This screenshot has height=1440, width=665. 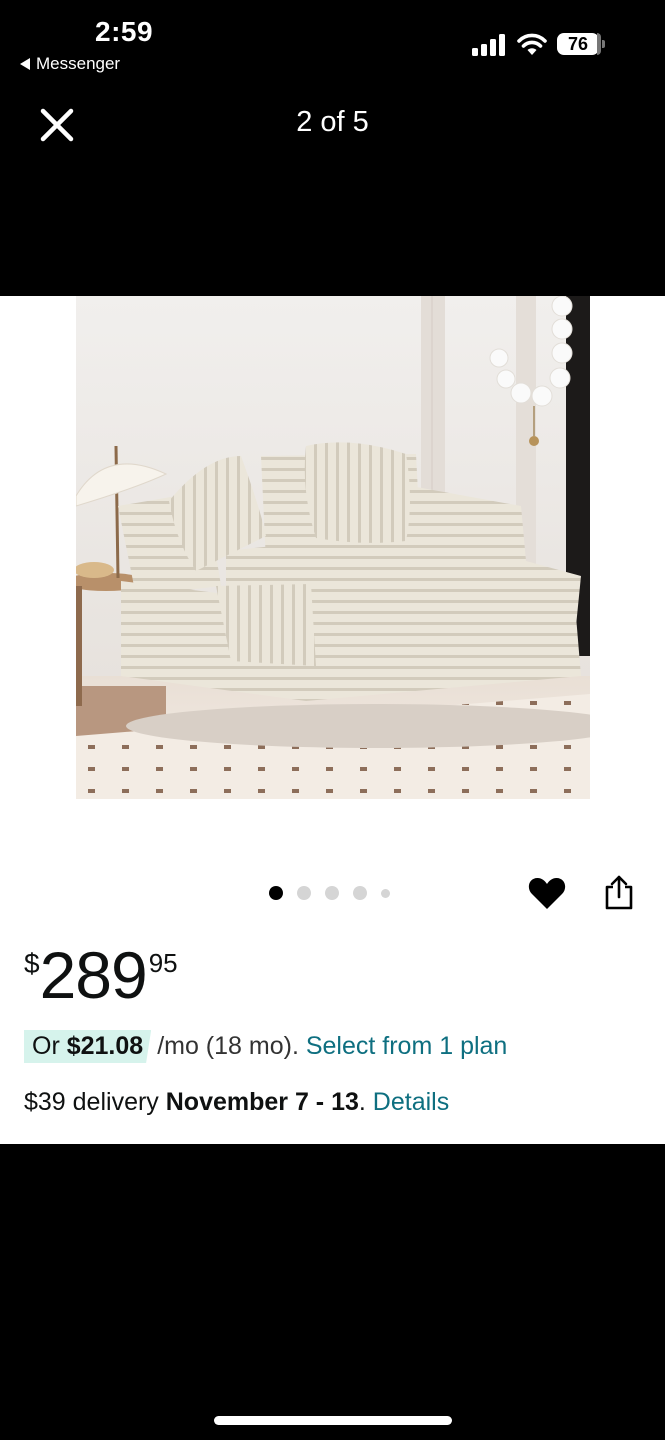 I want to click on image-pagination, so click(x=329, y=893).